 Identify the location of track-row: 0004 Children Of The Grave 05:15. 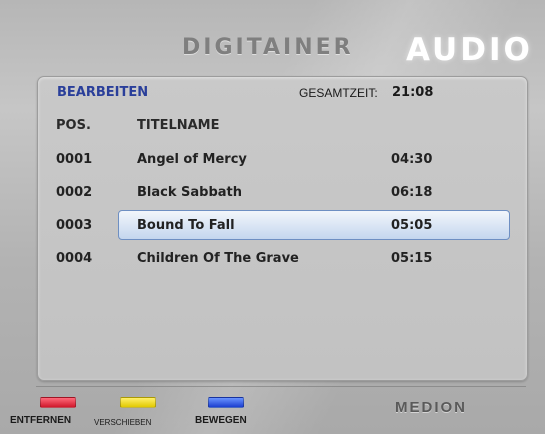
(282, 259).